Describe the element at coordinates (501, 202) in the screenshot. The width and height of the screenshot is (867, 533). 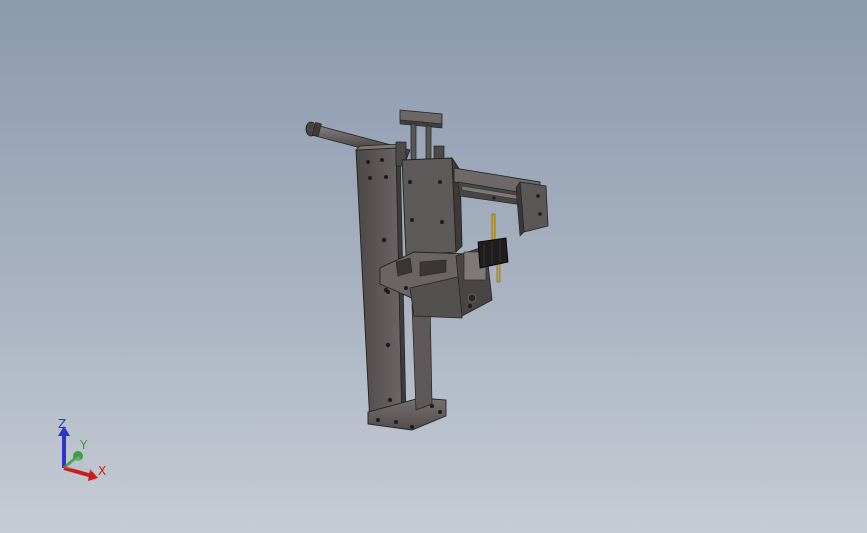
I see `horizontal-arm` at that location.